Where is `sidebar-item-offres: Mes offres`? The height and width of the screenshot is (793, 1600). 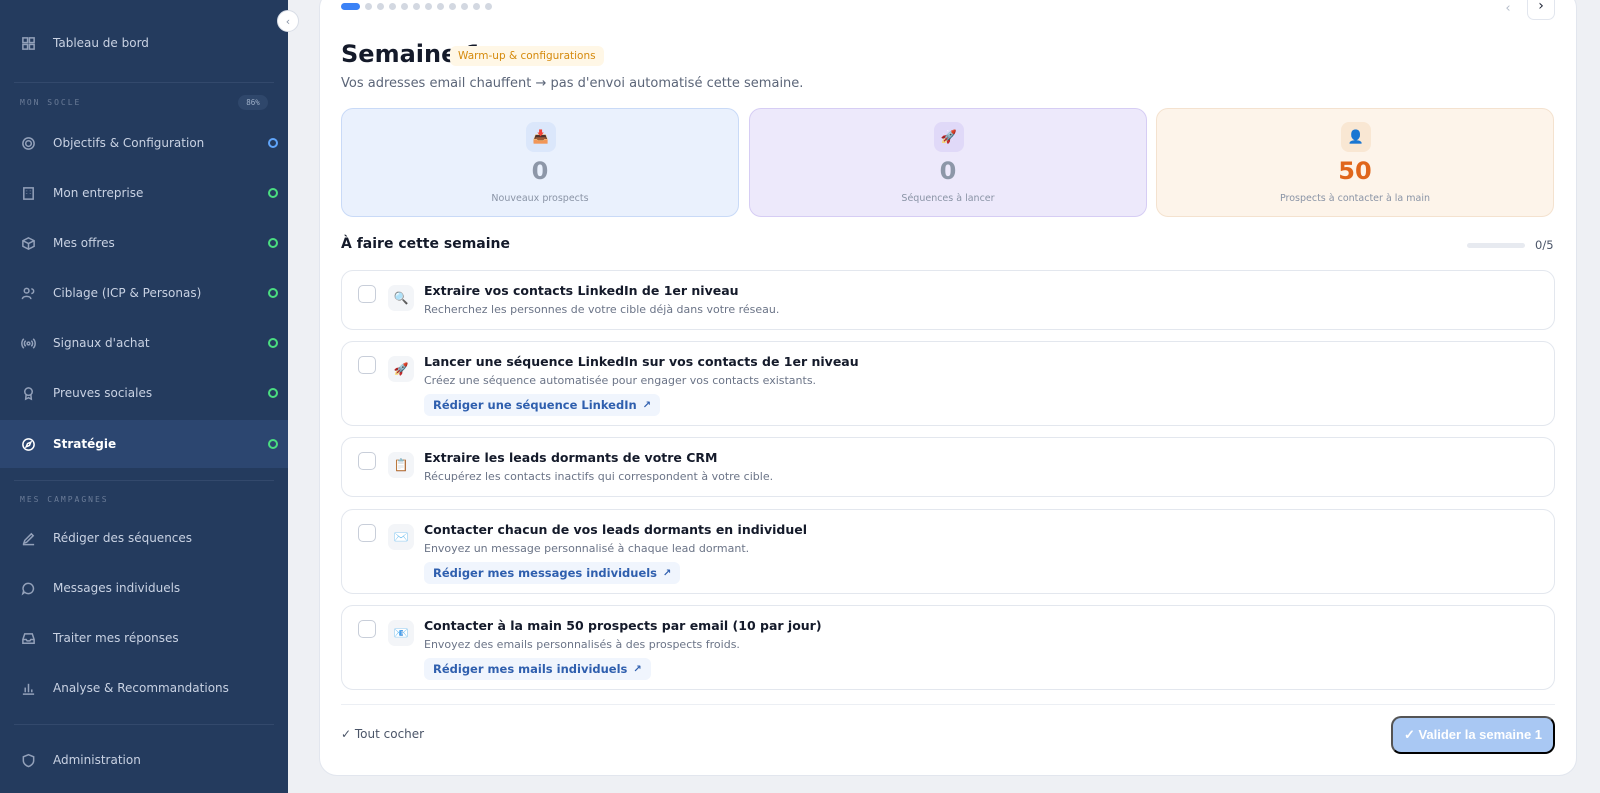 sidebar-item-offres: Mes offres is located at coordinates (144, 243).